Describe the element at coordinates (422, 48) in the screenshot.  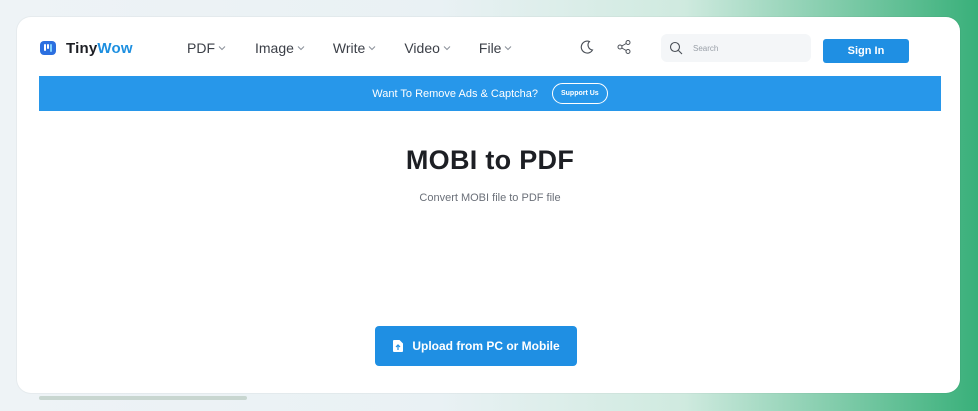
I see `menu-item-label: Video` at that location.